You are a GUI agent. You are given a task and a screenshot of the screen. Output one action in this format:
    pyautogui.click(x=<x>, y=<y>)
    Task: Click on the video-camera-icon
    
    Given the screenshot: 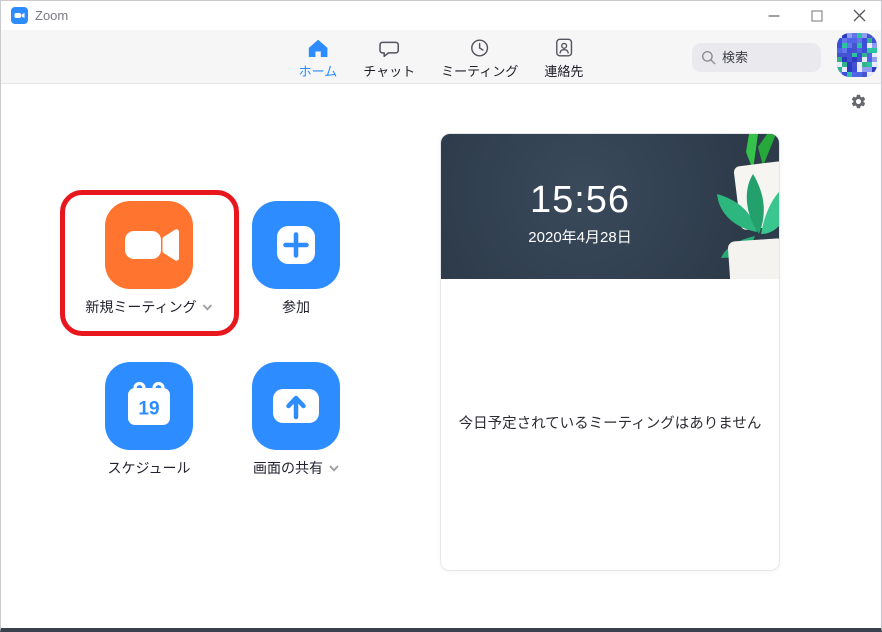 What is the action you would take?
    pyautogui.click(x=149, y=245)
    